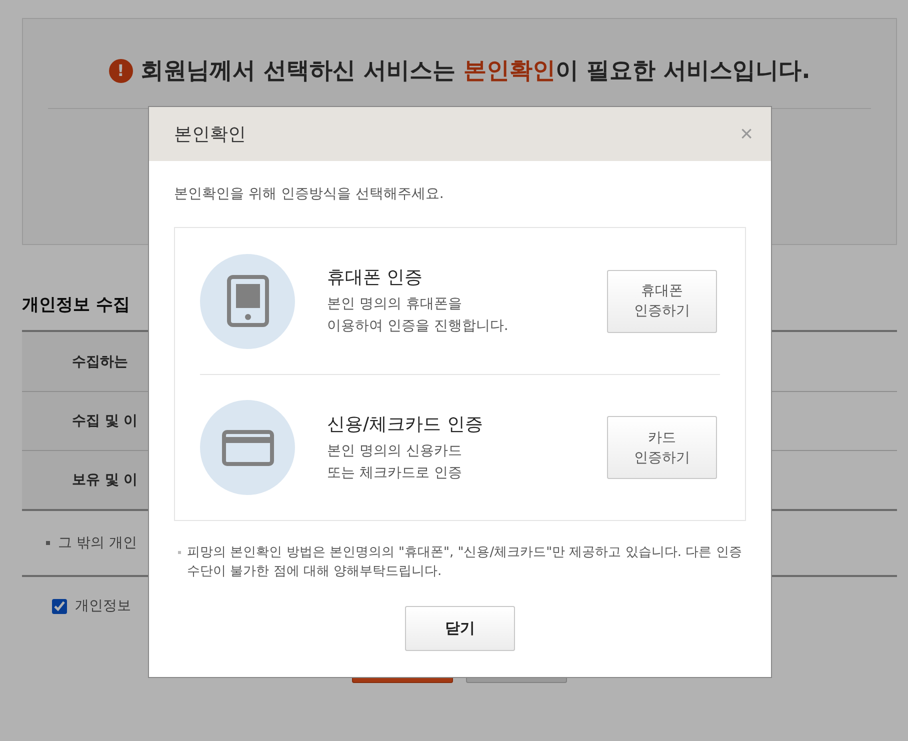 This screenshot has height=741, width=908. I want to click on close-dialog-button: 닫기, so click(460, 628).